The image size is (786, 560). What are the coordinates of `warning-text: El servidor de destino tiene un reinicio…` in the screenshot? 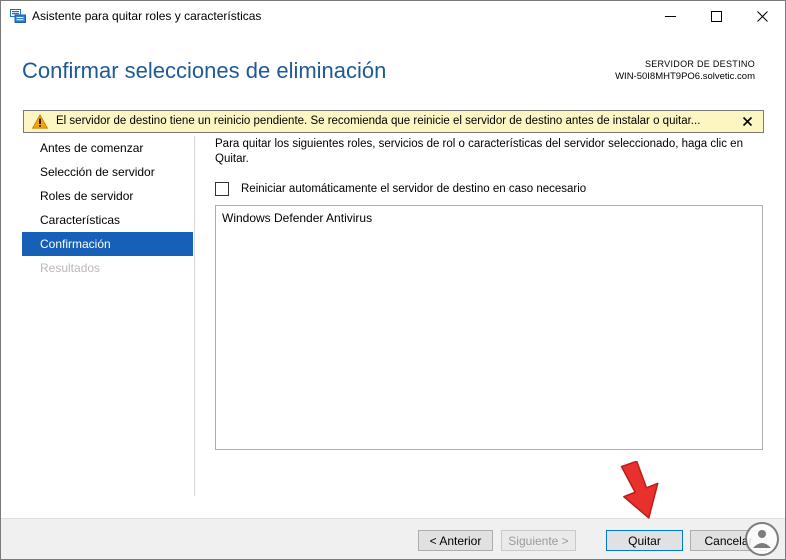 It's located at (378, 121).